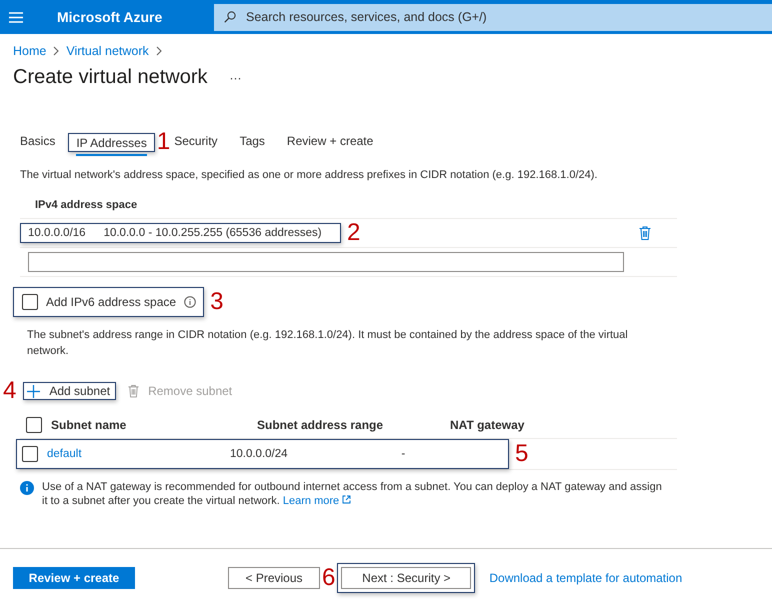 The width and height of the screenshot is (772, 607). Describe the element at coordinates (30, 454) in the screenshot. I see `row-checkbox` at that location.